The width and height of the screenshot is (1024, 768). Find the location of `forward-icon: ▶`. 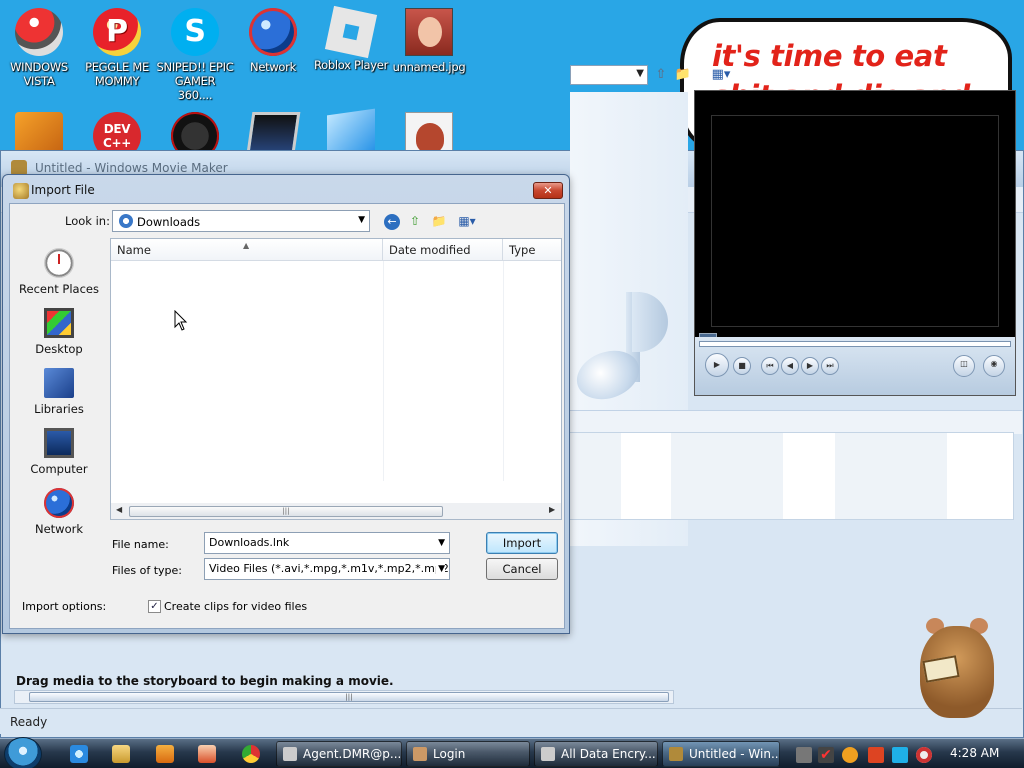

forward-icon: ▶ is located at coordinates (810, 366).